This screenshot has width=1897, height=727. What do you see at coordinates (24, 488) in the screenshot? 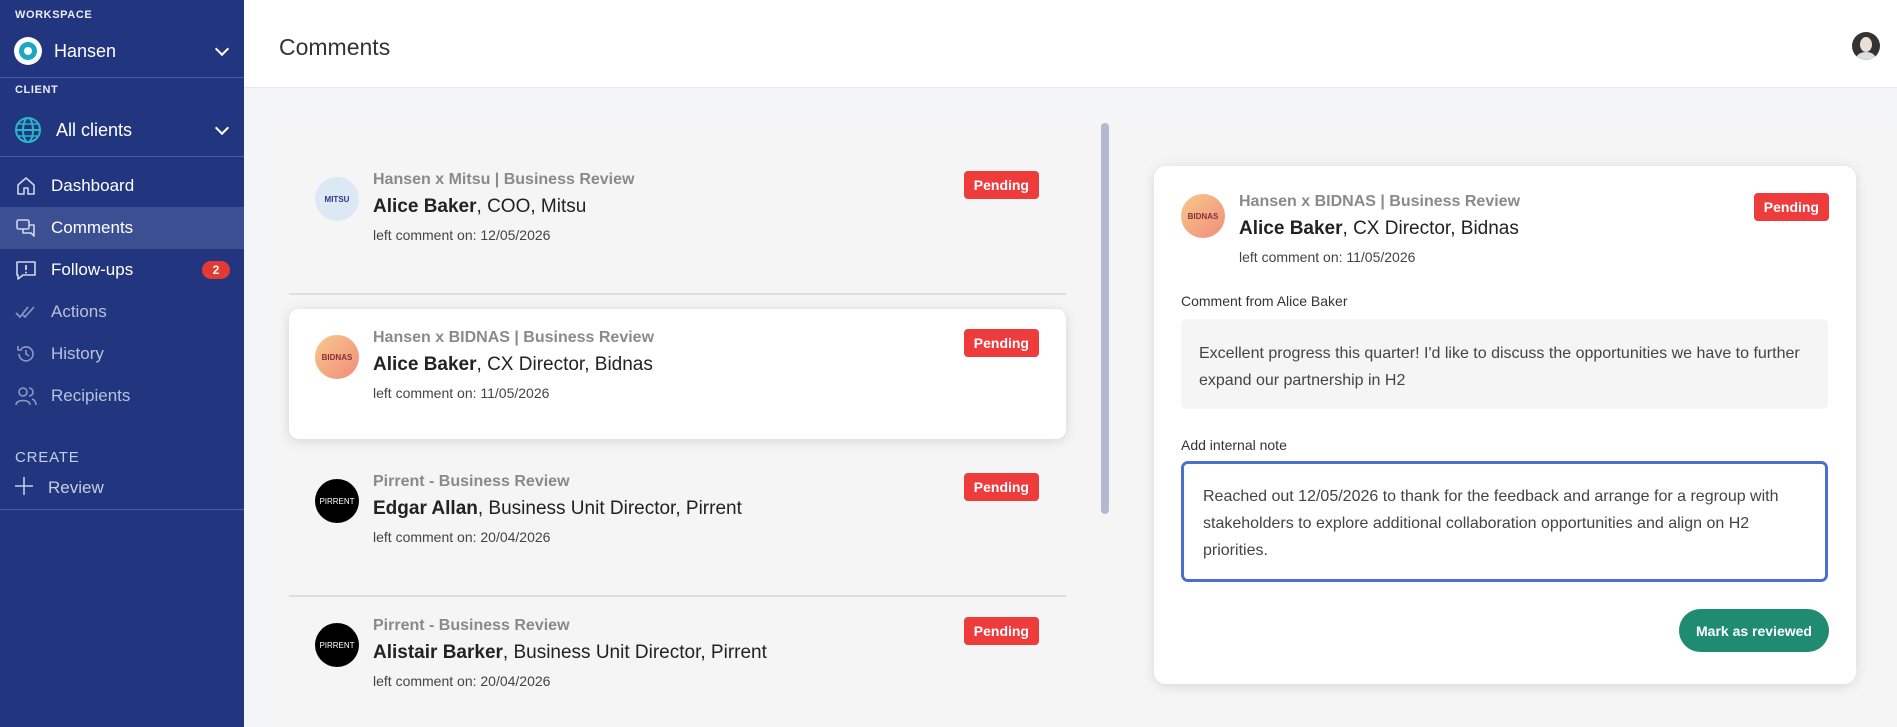
I see `plus-icon` at bounding box center [24, 488].